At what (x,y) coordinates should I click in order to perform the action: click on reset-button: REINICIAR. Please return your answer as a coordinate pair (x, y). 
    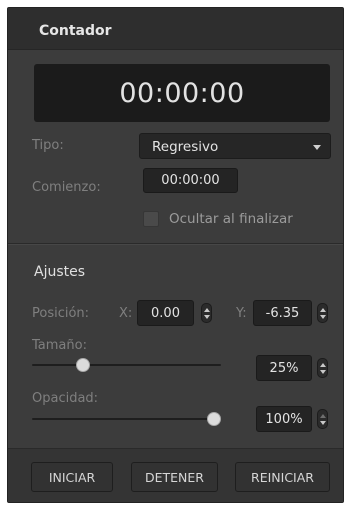
    Looking at the image, I should click on (282, 477).